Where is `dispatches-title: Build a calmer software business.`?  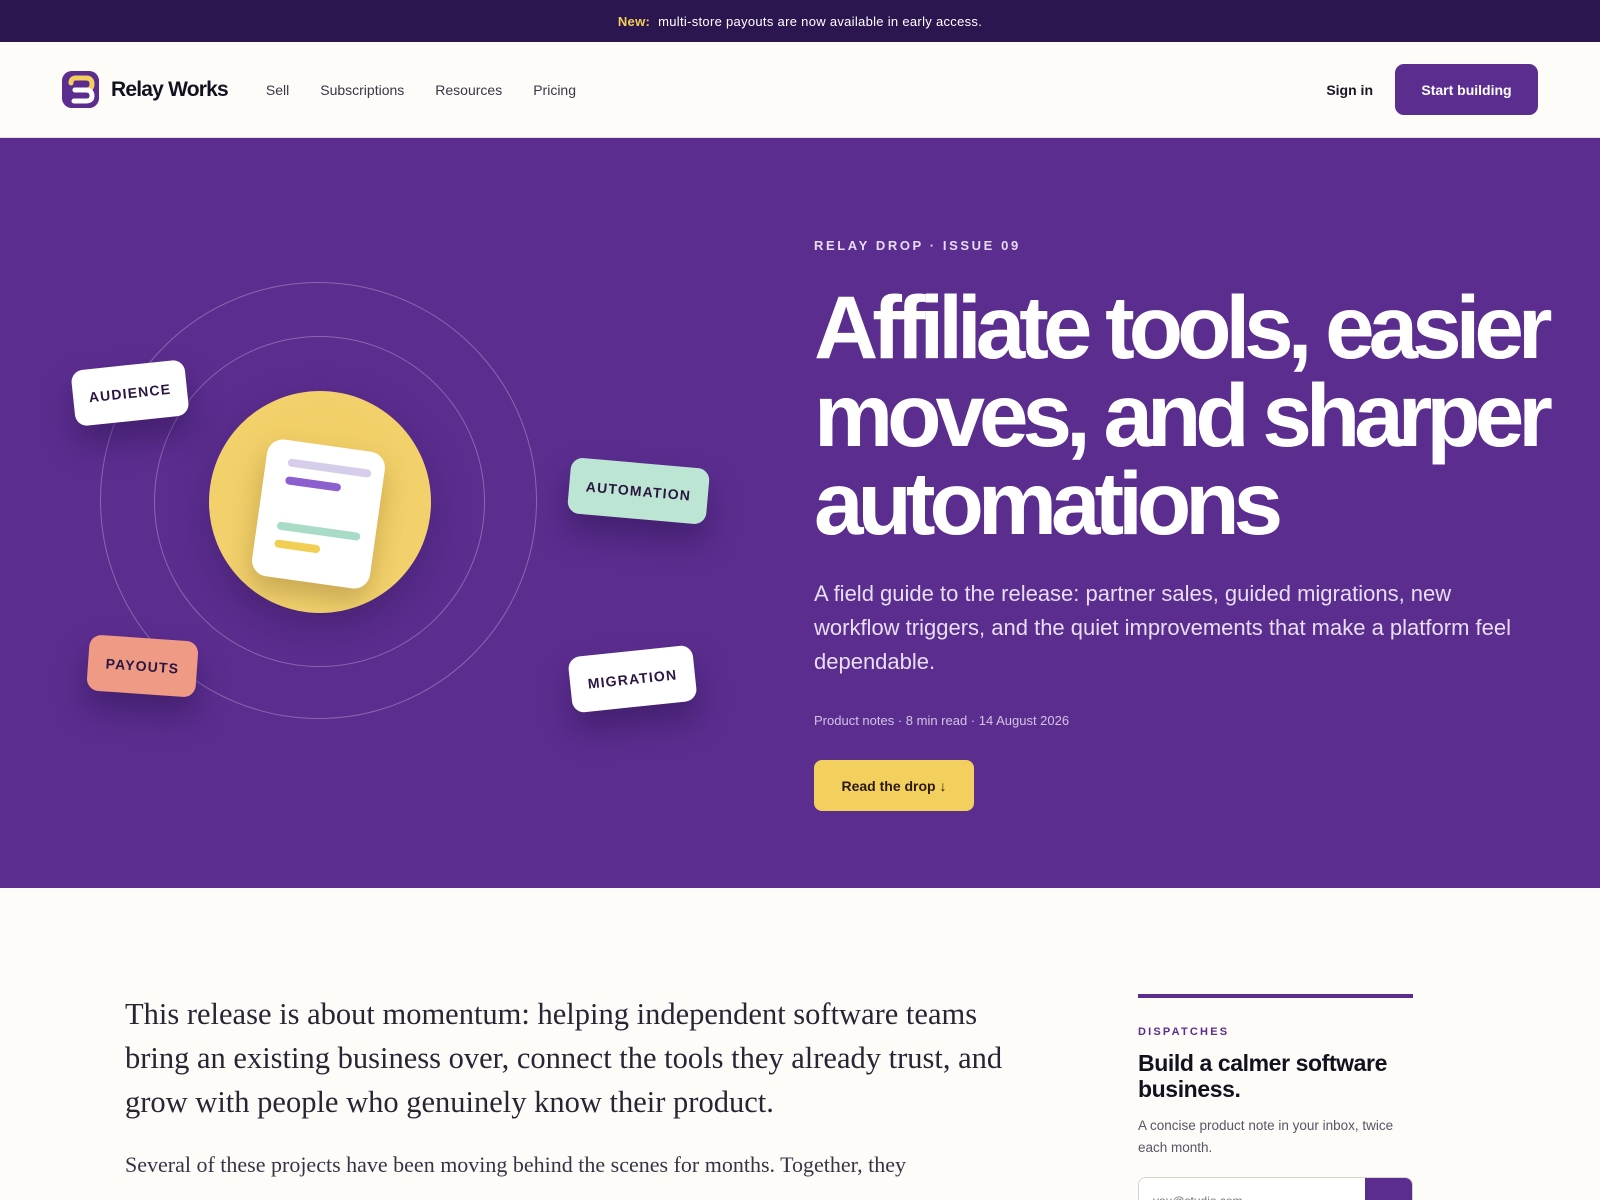 dispatches-title: Build a calmer software business. is located at coordinates (1262, 1076).